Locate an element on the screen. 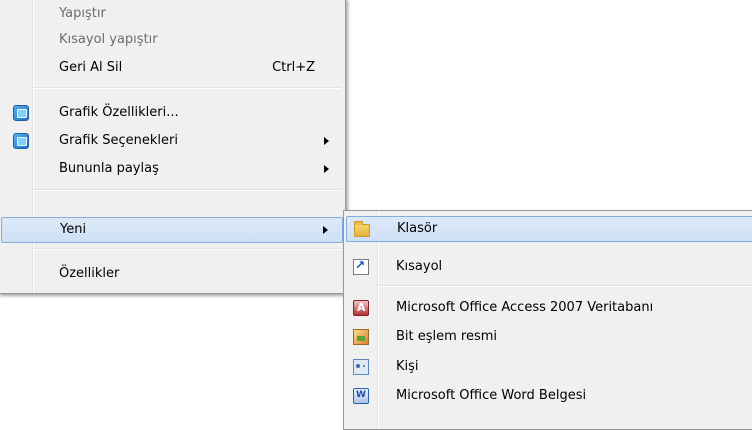 This screenshot has height=430, width=752. menu-item-label: Yapıştır is located at coordinates (82, 13).